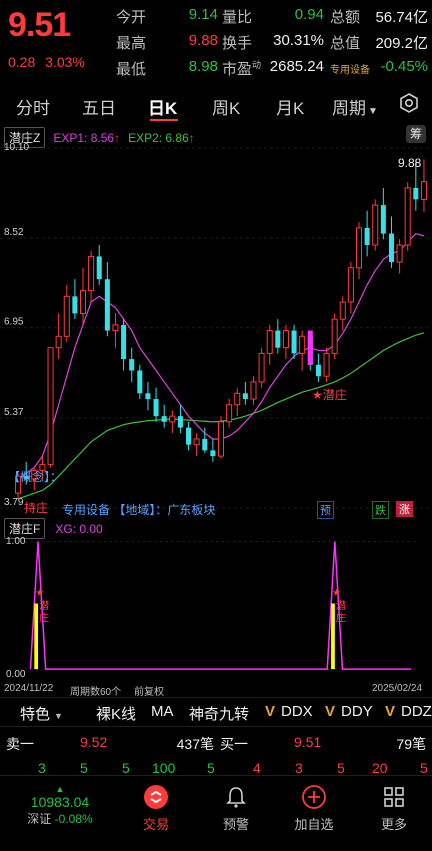  I want to click on flow-red-1: 4, so click(257, 768).